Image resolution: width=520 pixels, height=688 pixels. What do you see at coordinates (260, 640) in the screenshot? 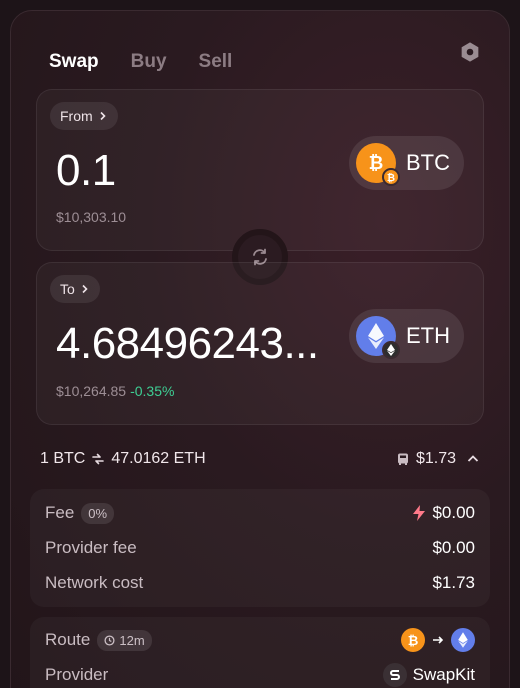
I see `route-row: Route 12m ₿` at bounding box center [260, 640].